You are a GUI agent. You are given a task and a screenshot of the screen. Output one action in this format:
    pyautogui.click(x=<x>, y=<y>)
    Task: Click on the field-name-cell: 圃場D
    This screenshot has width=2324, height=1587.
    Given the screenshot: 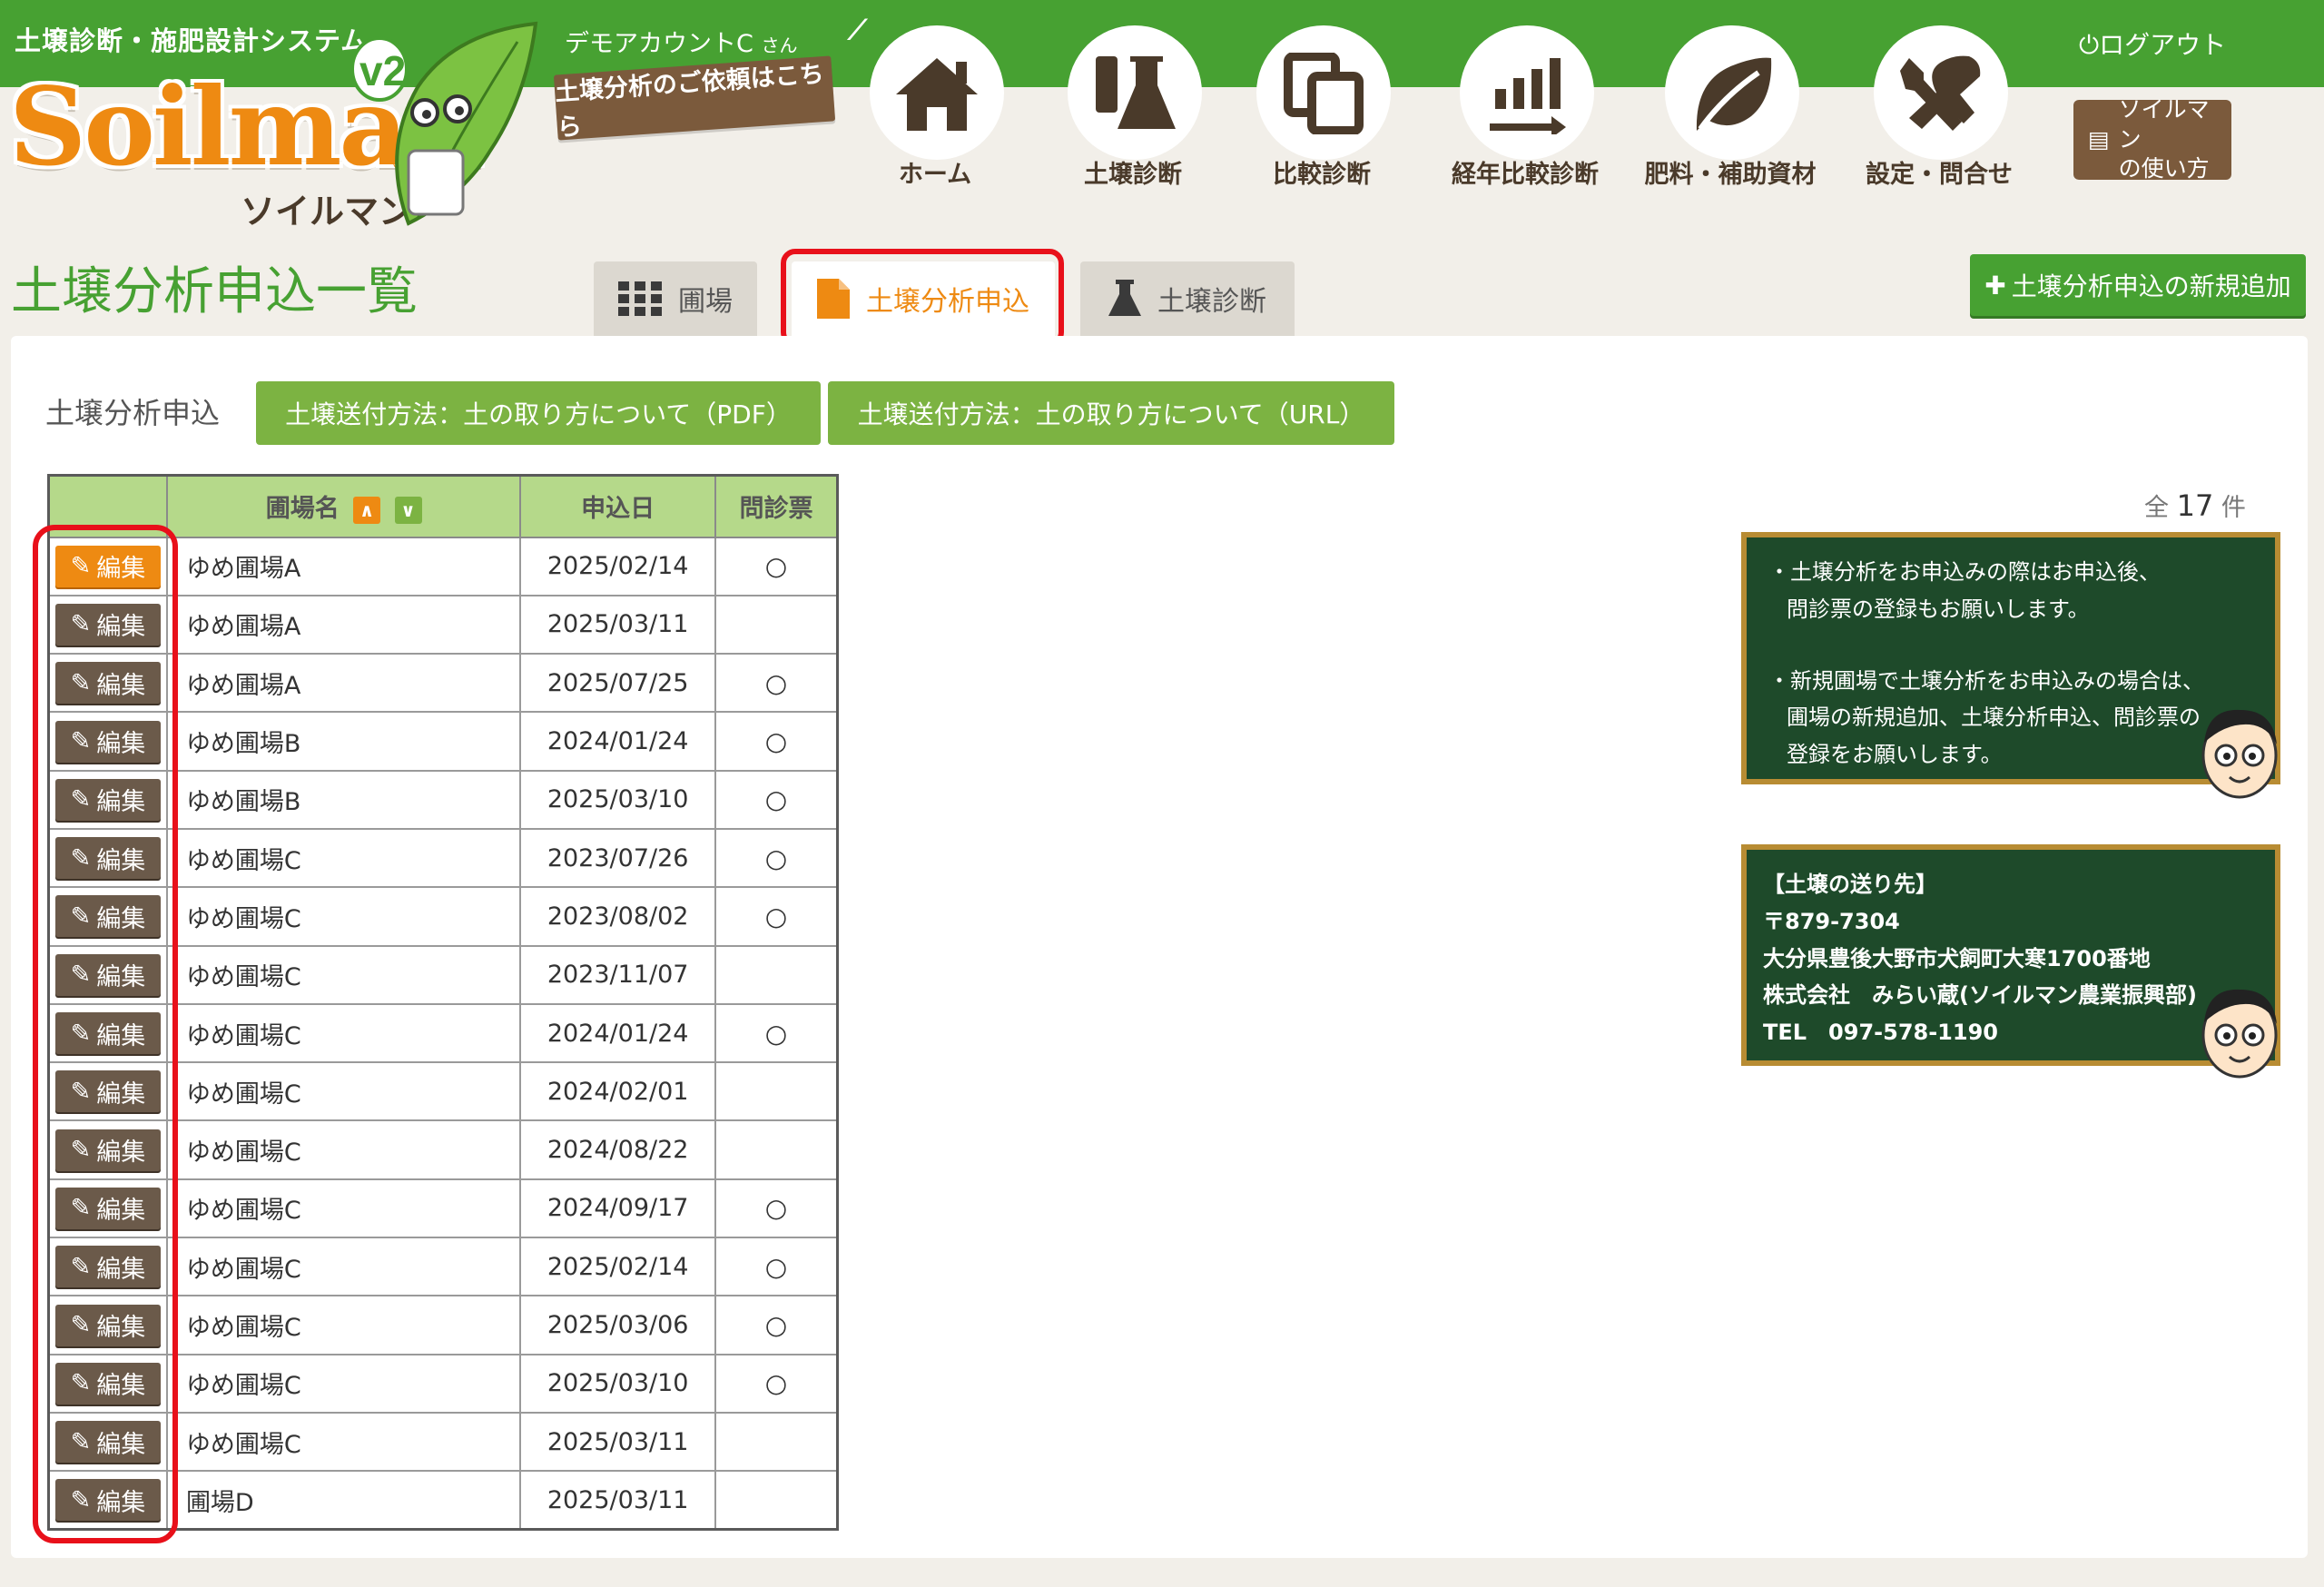 What is the action you would take?
    pyautogui.click(x=343, y=1501)
    